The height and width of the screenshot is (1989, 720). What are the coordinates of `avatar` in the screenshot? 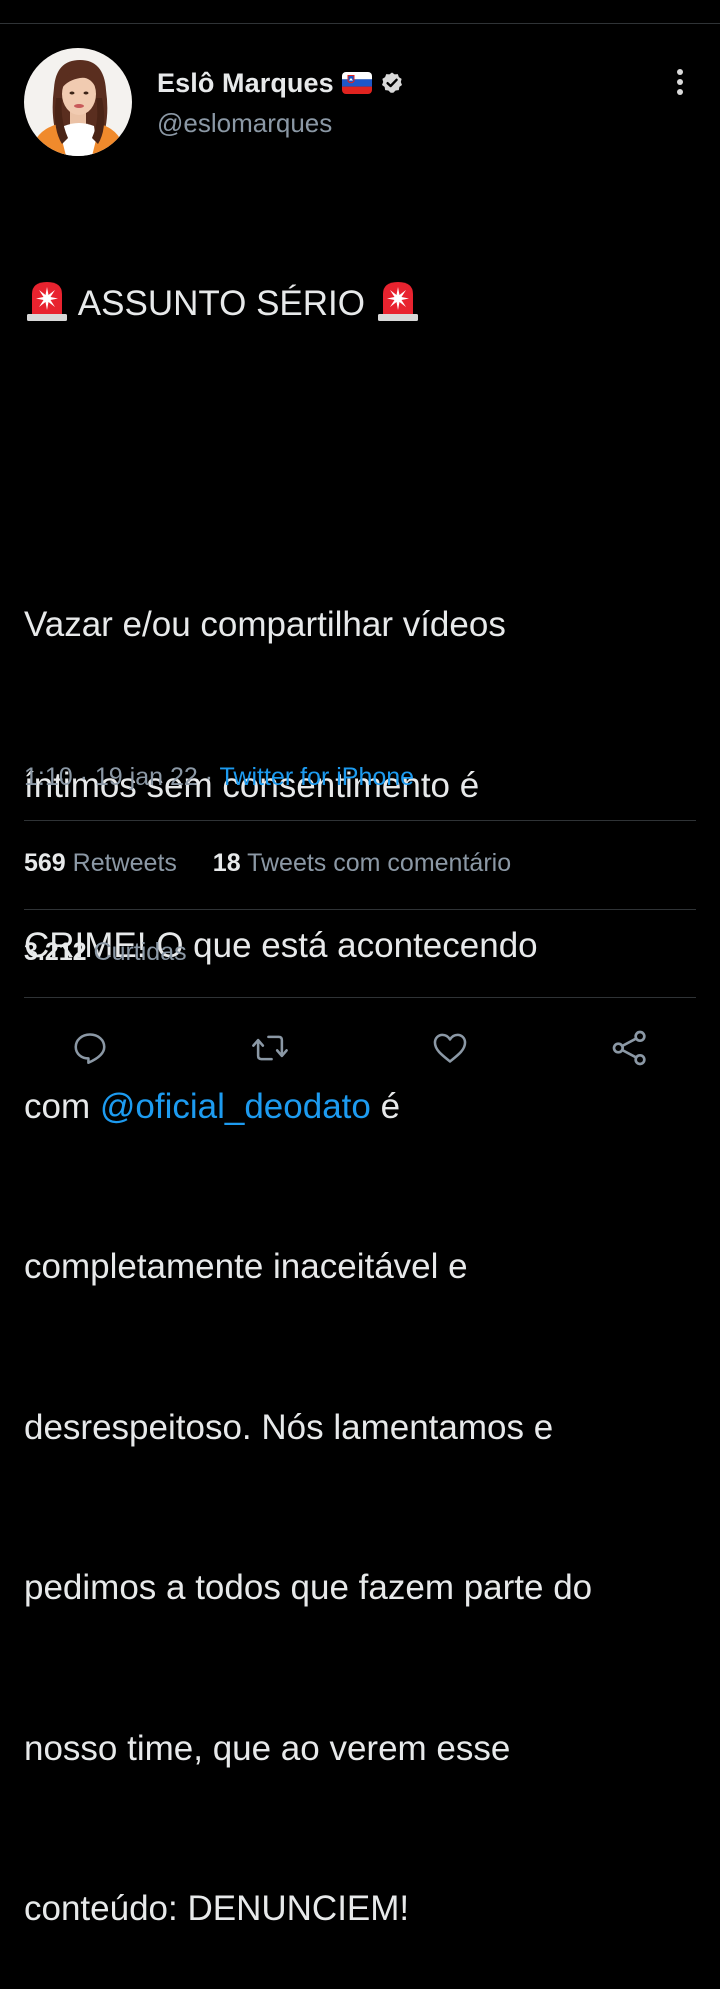 It's located at (78, 102).